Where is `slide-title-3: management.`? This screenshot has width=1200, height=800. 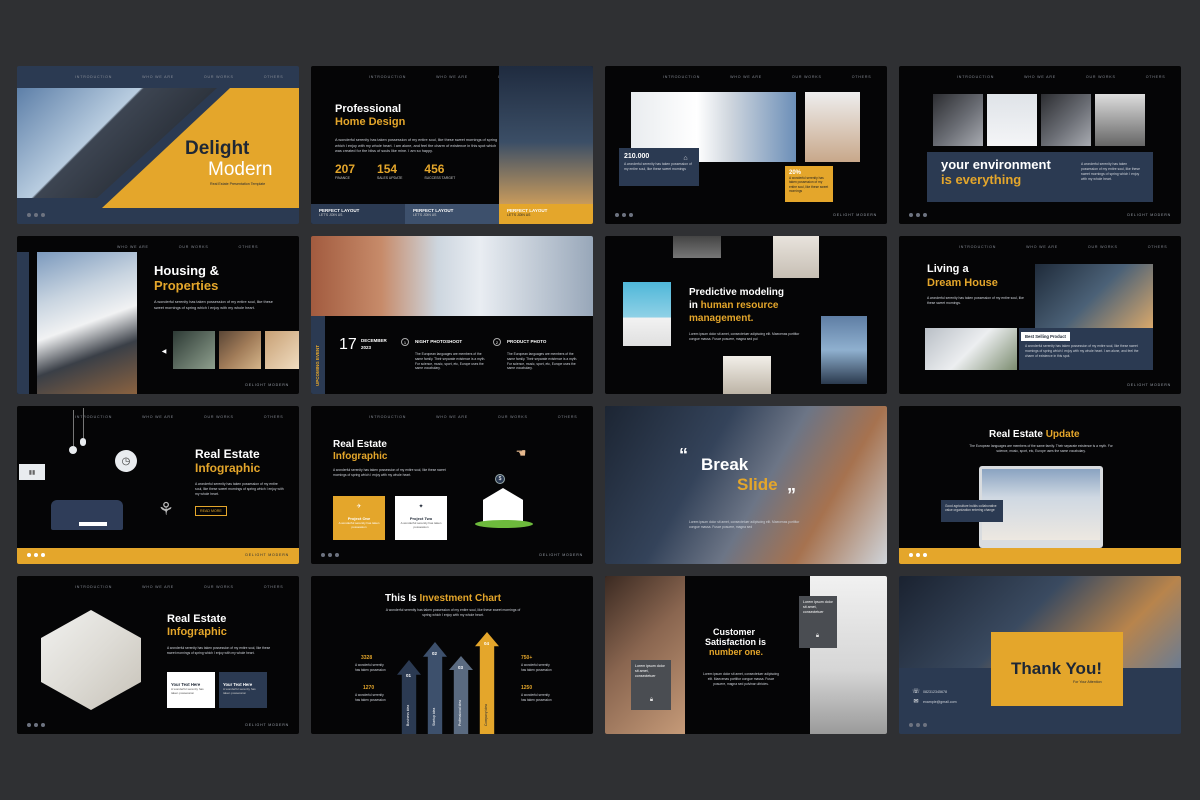 slide-title-3: management. is located at coordinates (721, 318).